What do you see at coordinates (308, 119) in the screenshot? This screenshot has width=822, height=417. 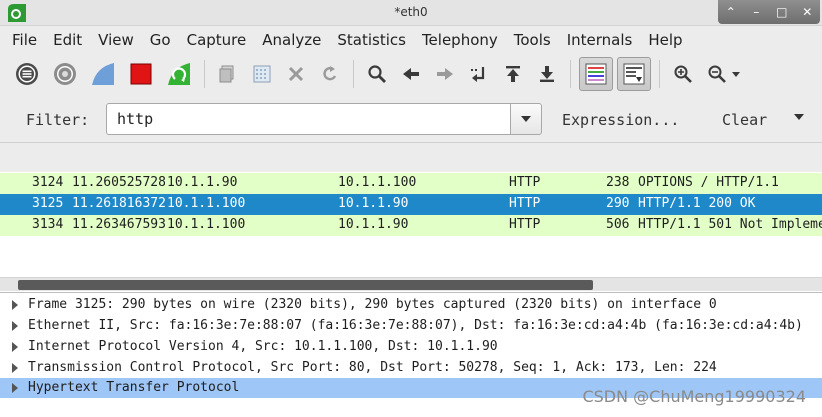 I see `display-filter-input` at bounding box center [308, 119].